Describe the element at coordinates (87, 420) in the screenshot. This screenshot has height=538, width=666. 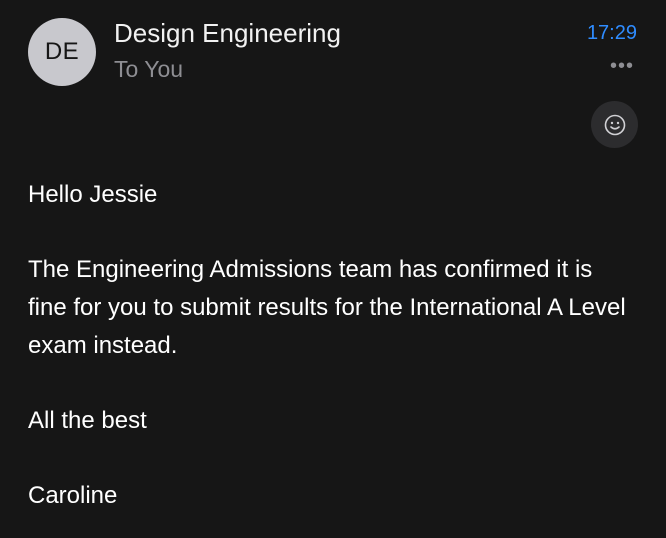
I see `signoff: All the best` at that location.